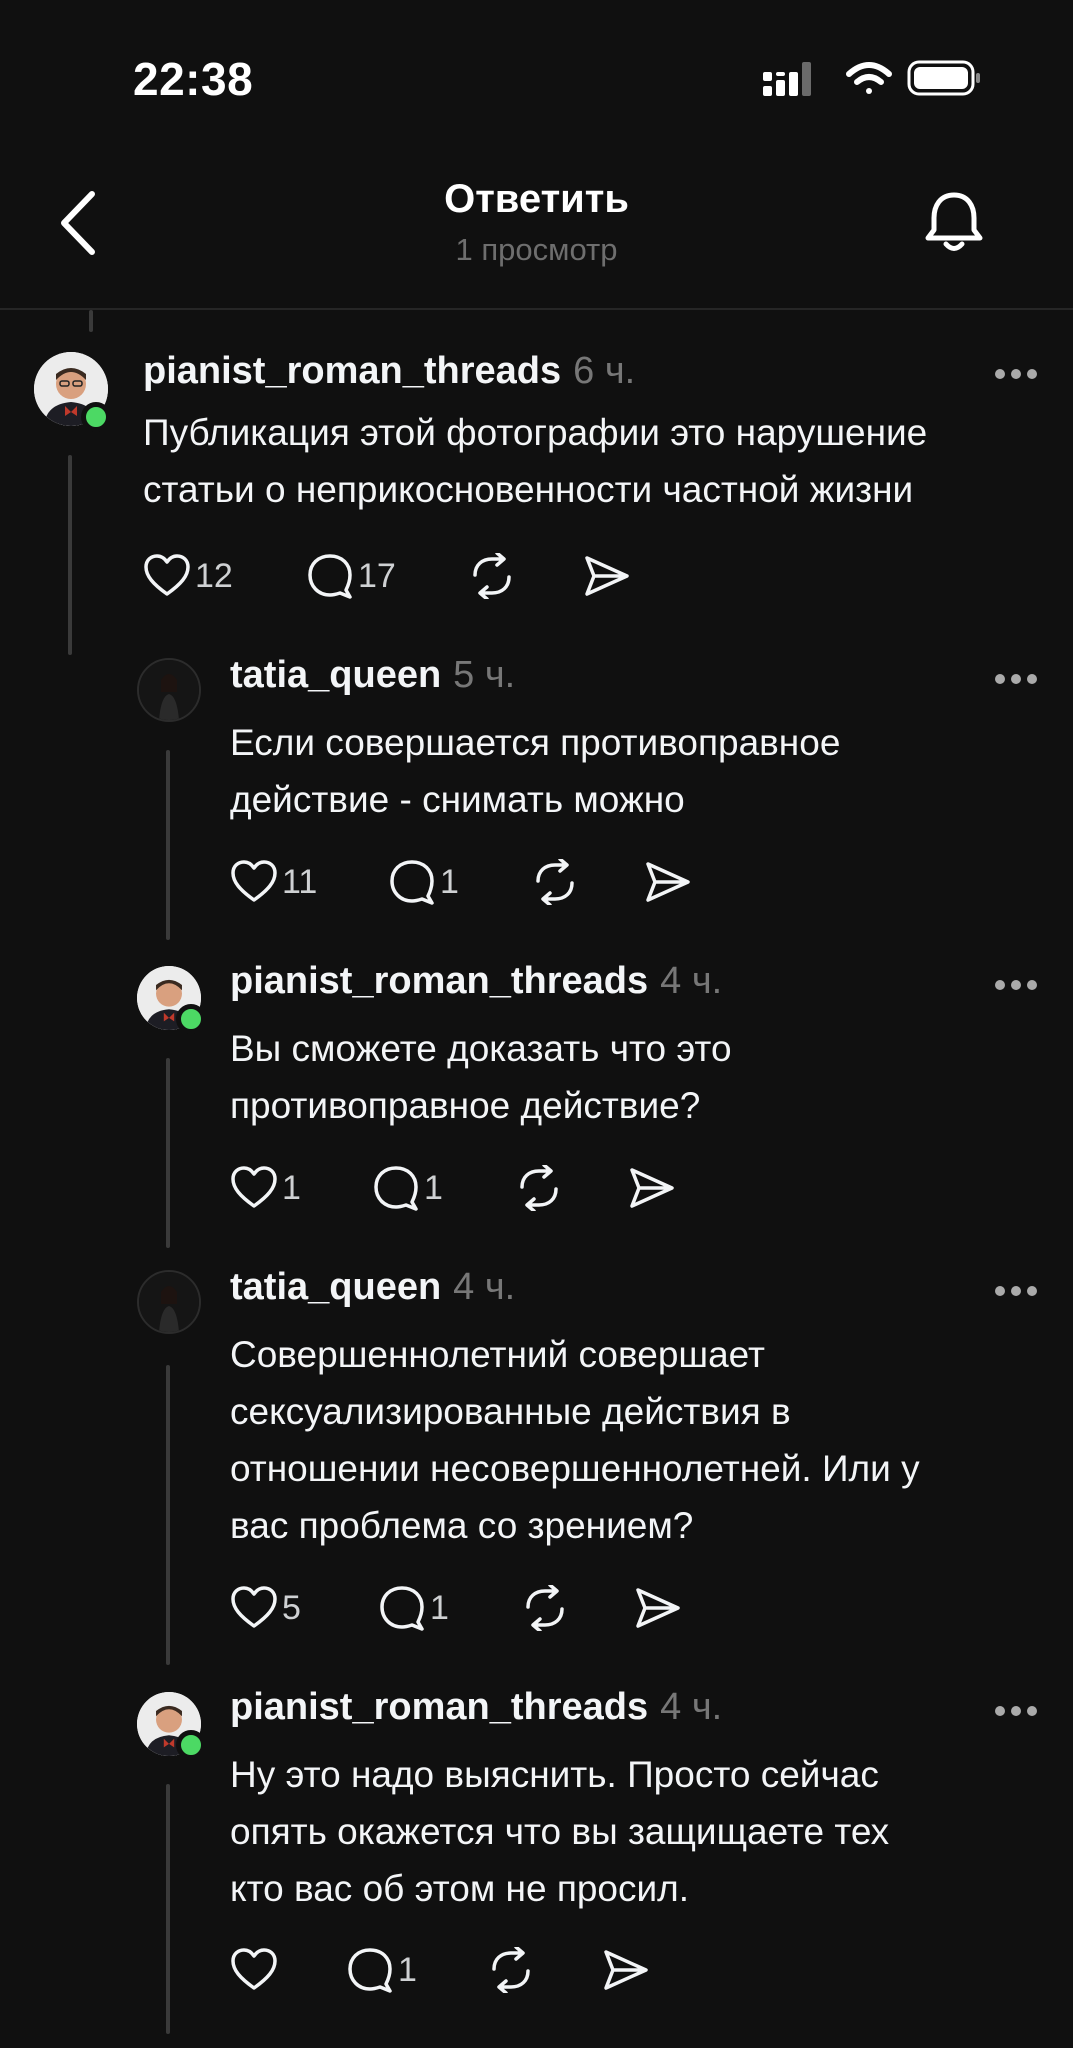  Describe the element at coordinates (536, 249) in the screenshot. I see `view-count: 1 просмотр` at that location.